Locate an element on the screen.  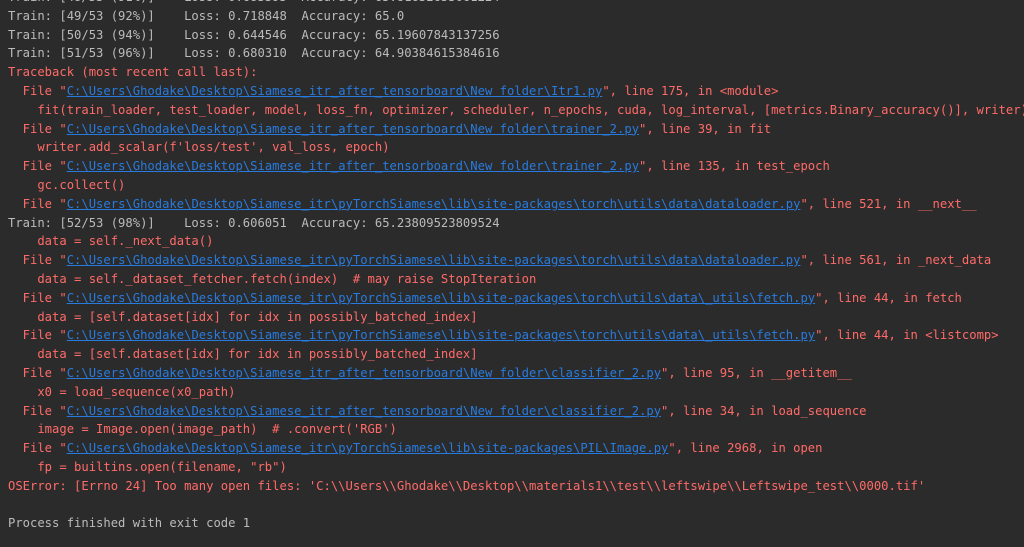
traceback-location: ", line 95, in __getitem__ is located at coordinates (756, 372).